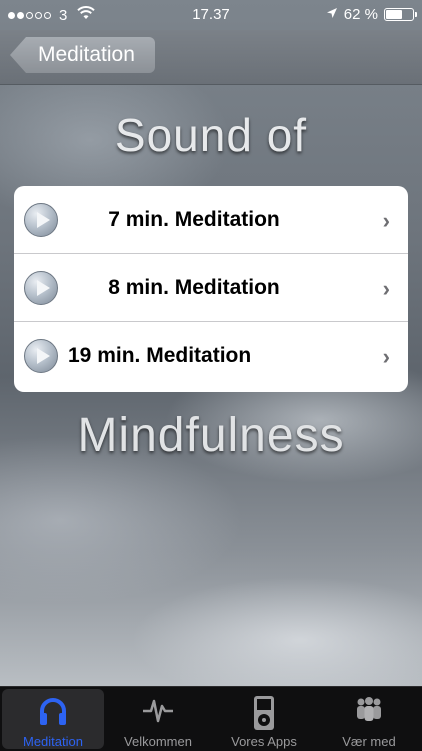 This screenshot has width=422, height=751. Describe the element at coordinates (211, 435) in the screenshot. I see `heading-mindfulness: Mindfulness` at that location.